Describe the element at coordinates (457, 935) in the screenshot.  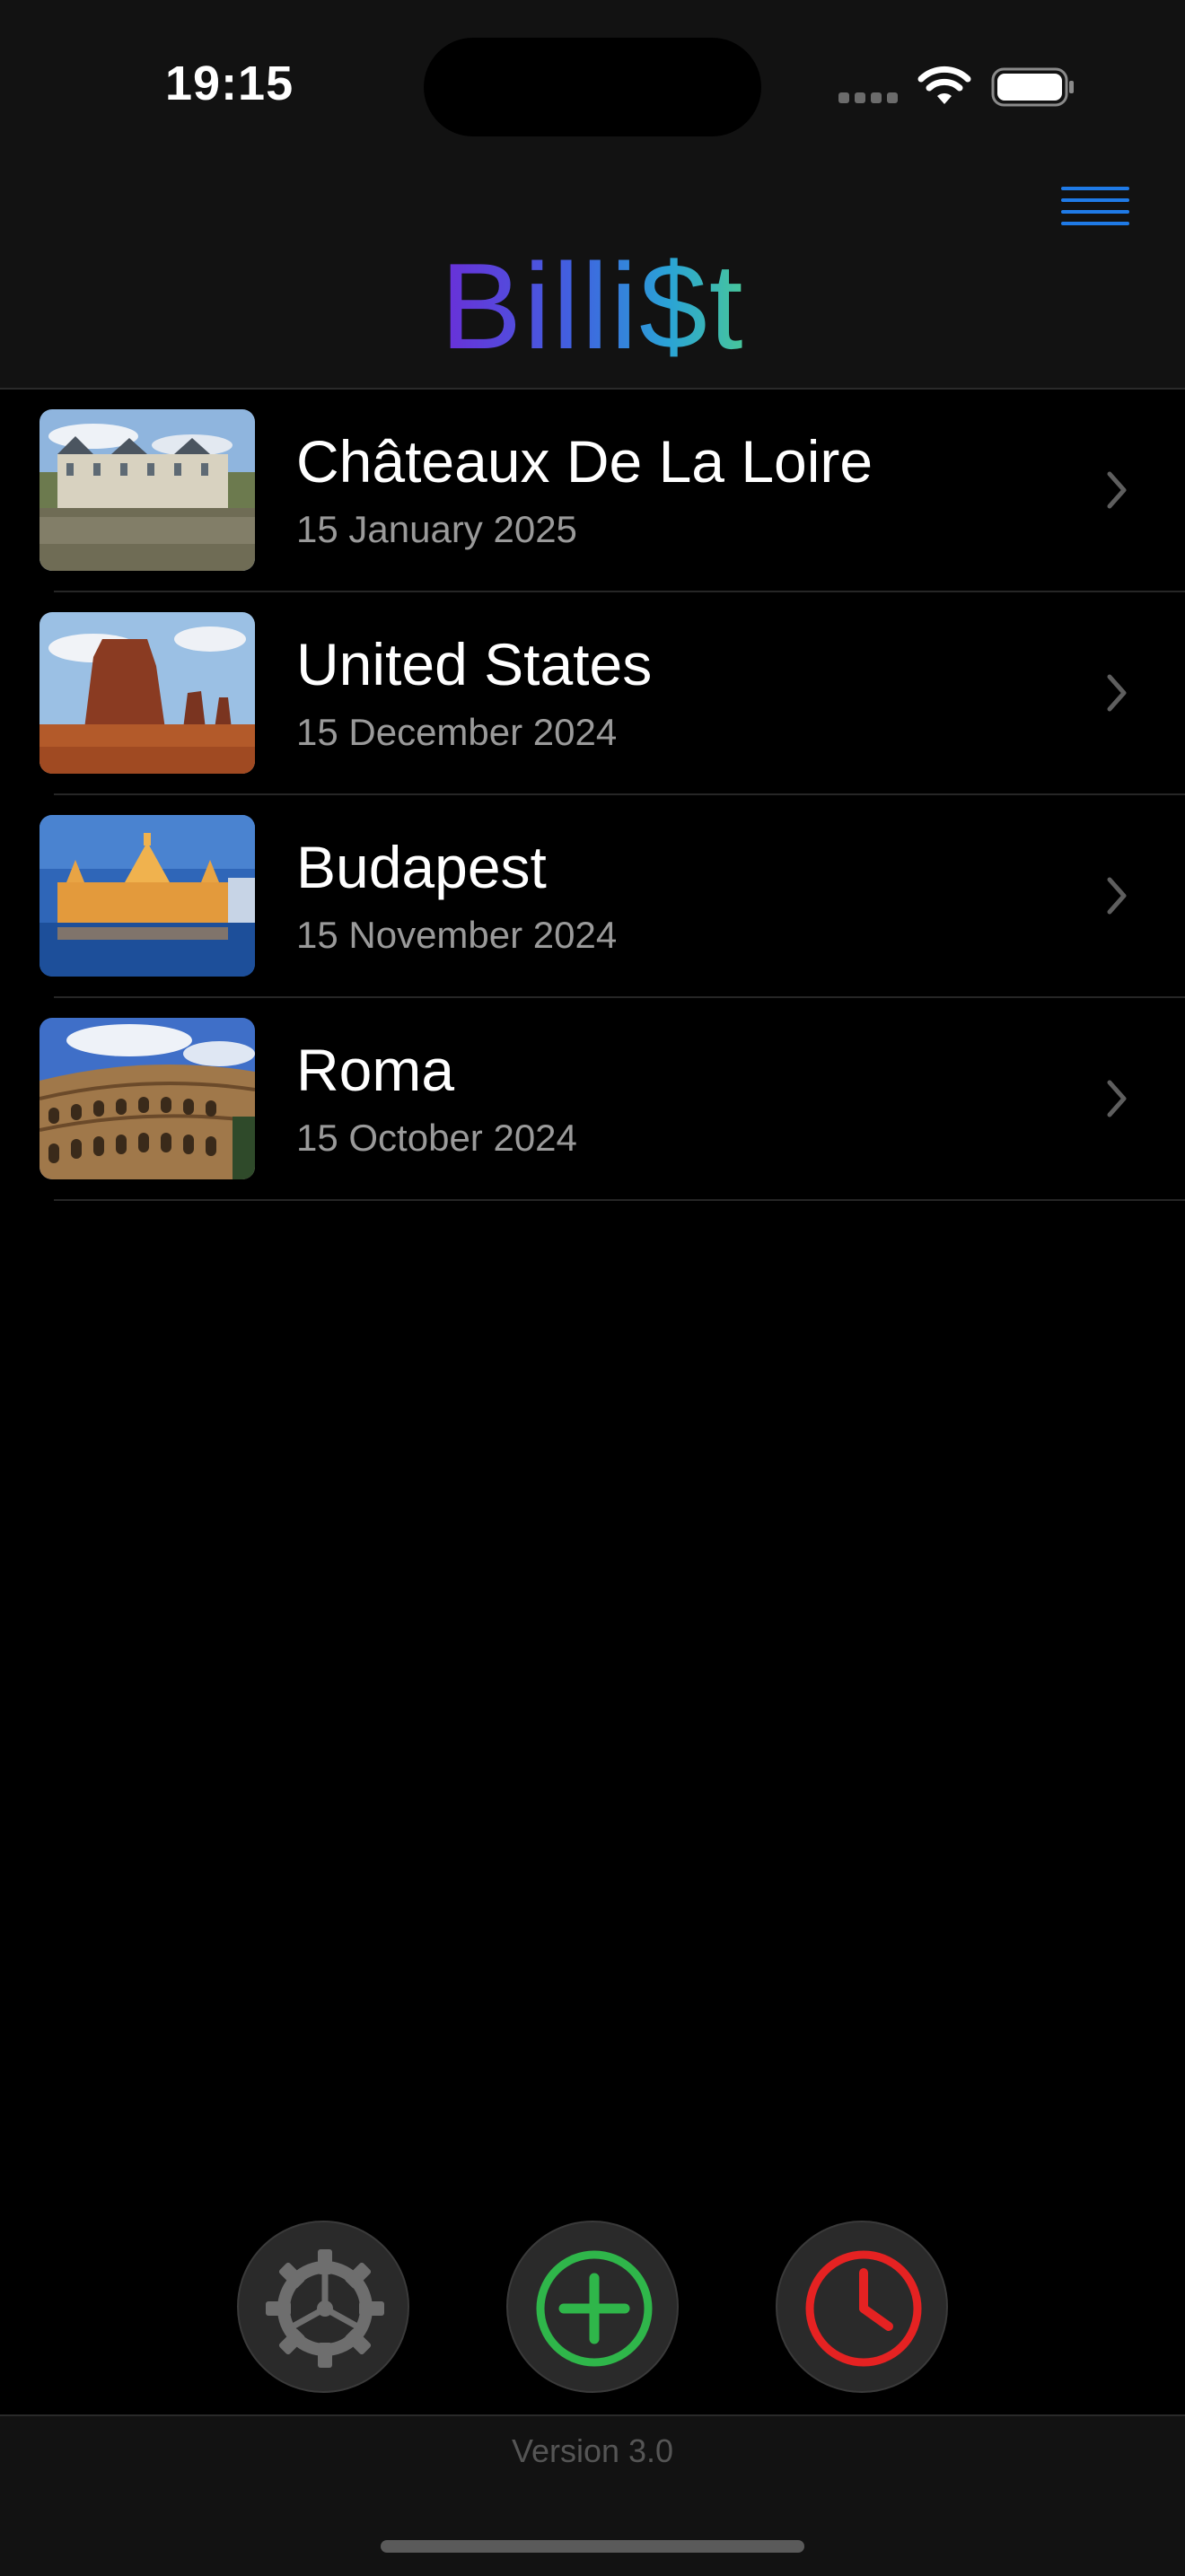
I see `trip-date: 15 November 2024` at that location.